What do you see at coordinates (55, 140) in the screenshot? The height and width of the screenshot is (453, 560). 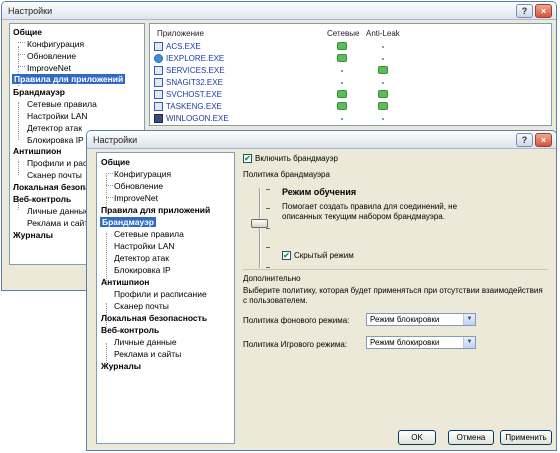 I see `back-nav-ip-block: Блокировка IP` at bounding box center [55, 140].